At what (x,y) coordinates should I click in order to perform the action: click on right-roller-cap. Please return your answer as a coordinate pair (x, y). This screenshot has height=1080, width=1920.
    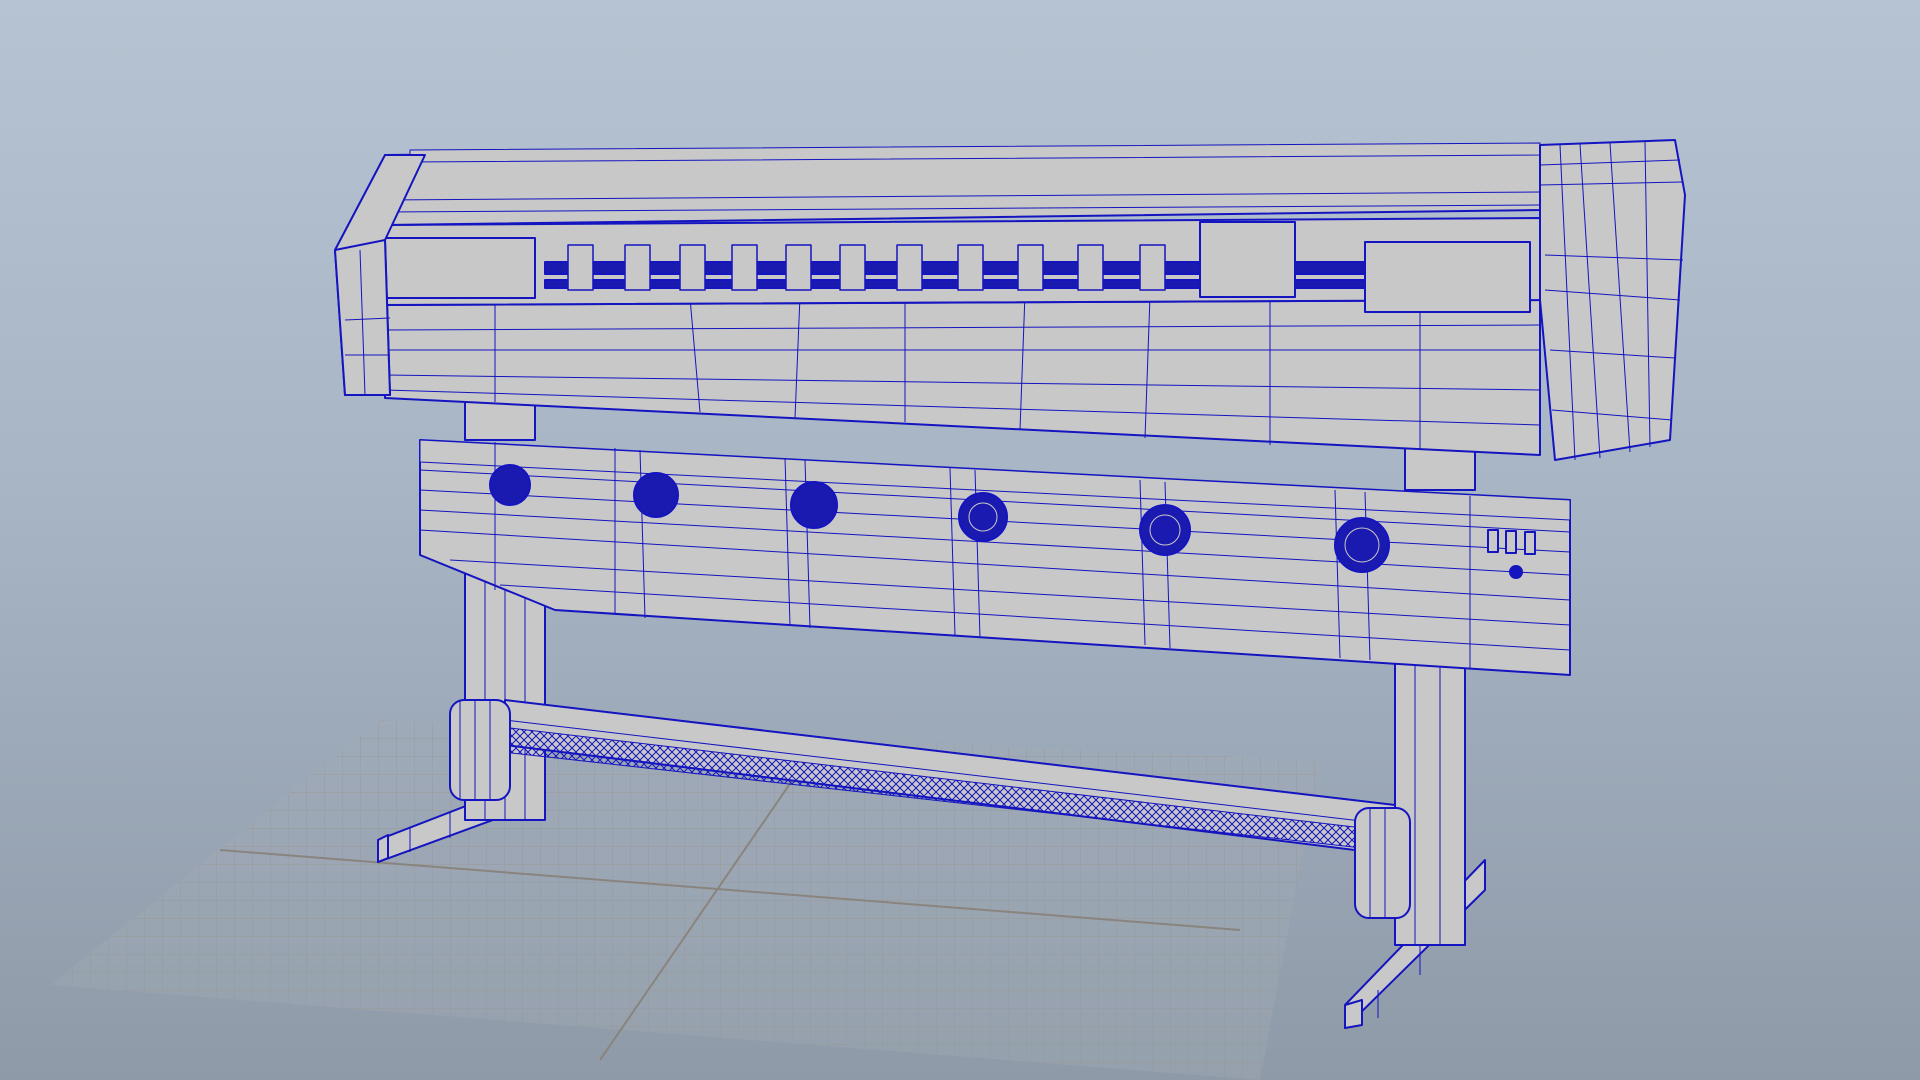
    Looking at the image, I should click on (1382, 863).